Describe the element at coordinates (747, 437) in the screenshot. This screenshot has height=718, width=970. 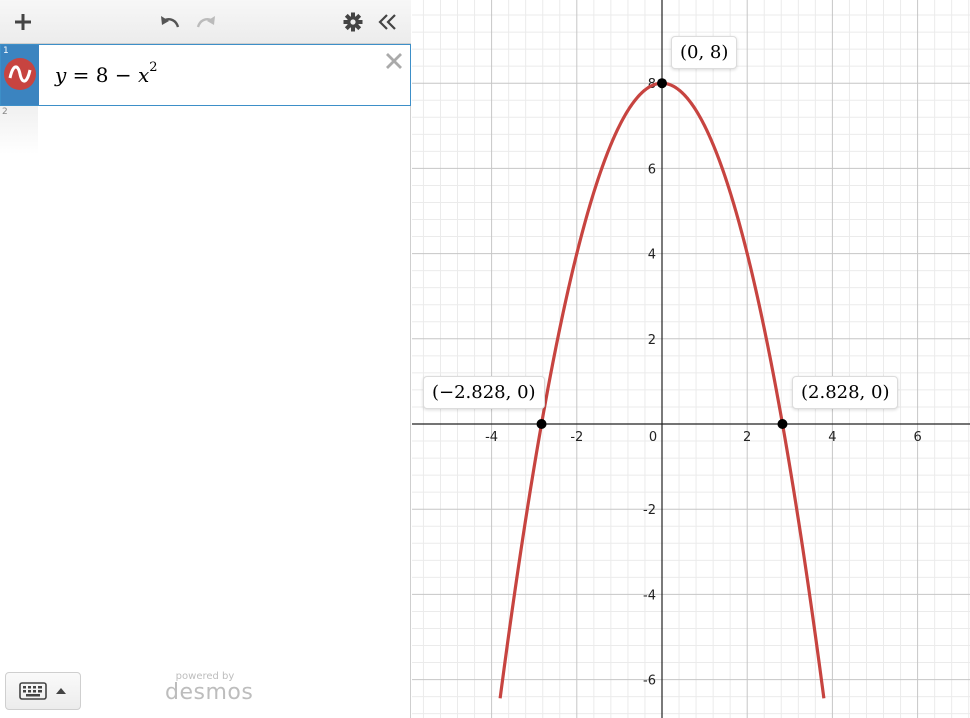
I see `x-tick-label: 2` at that location.